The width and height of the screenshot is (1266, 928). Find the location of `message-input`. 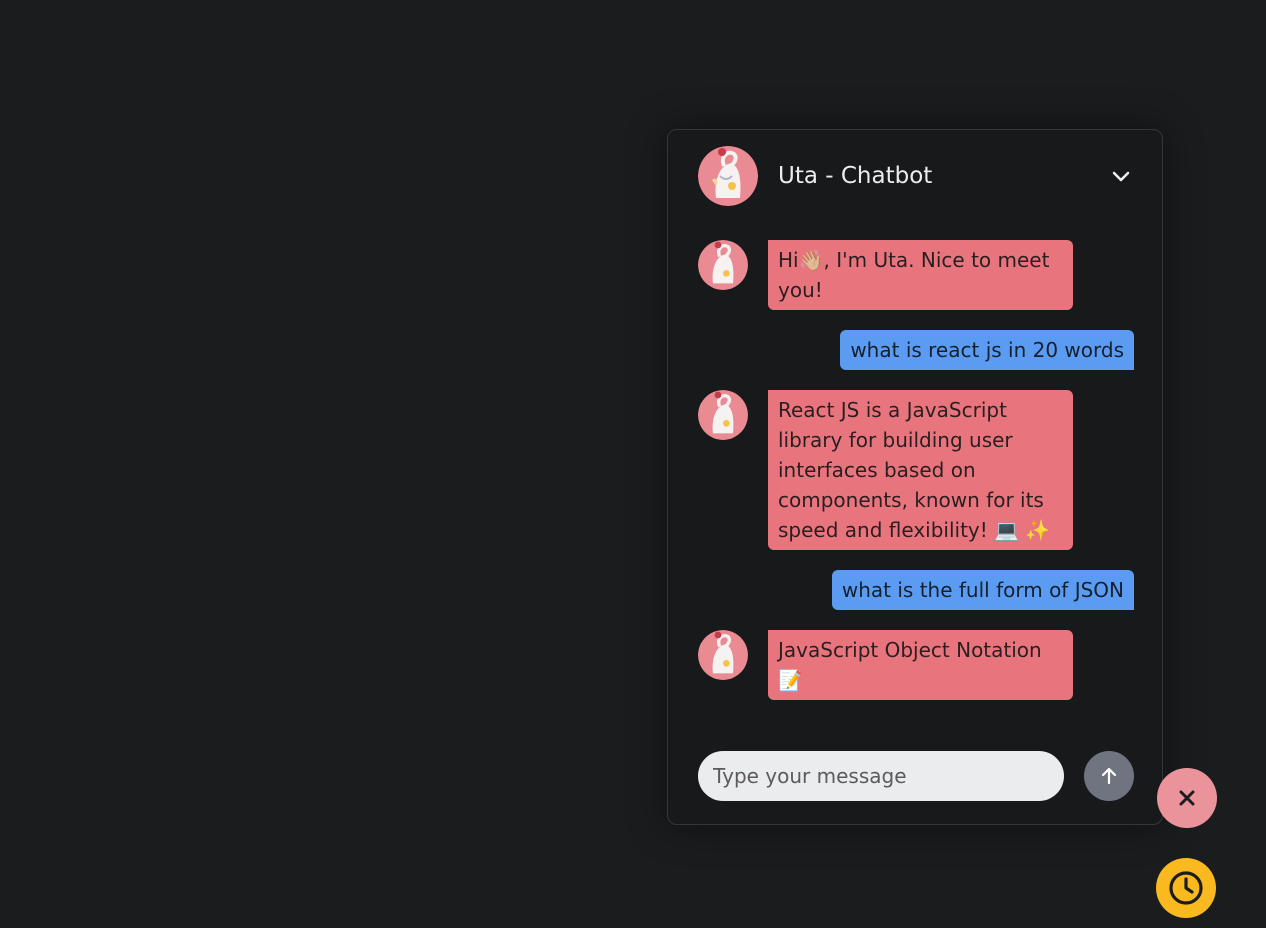

message-input is located at coordinates (881, 776).